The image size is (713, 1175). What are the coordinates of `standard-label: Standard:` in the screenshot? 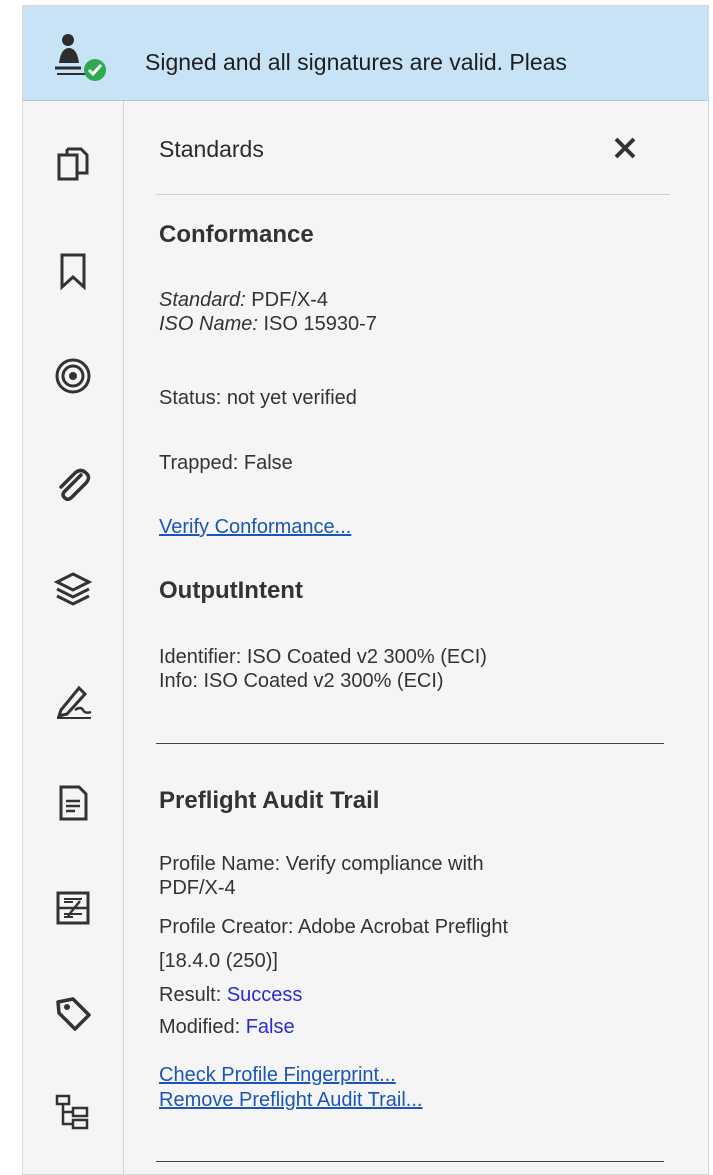 It's located at (202, 300).